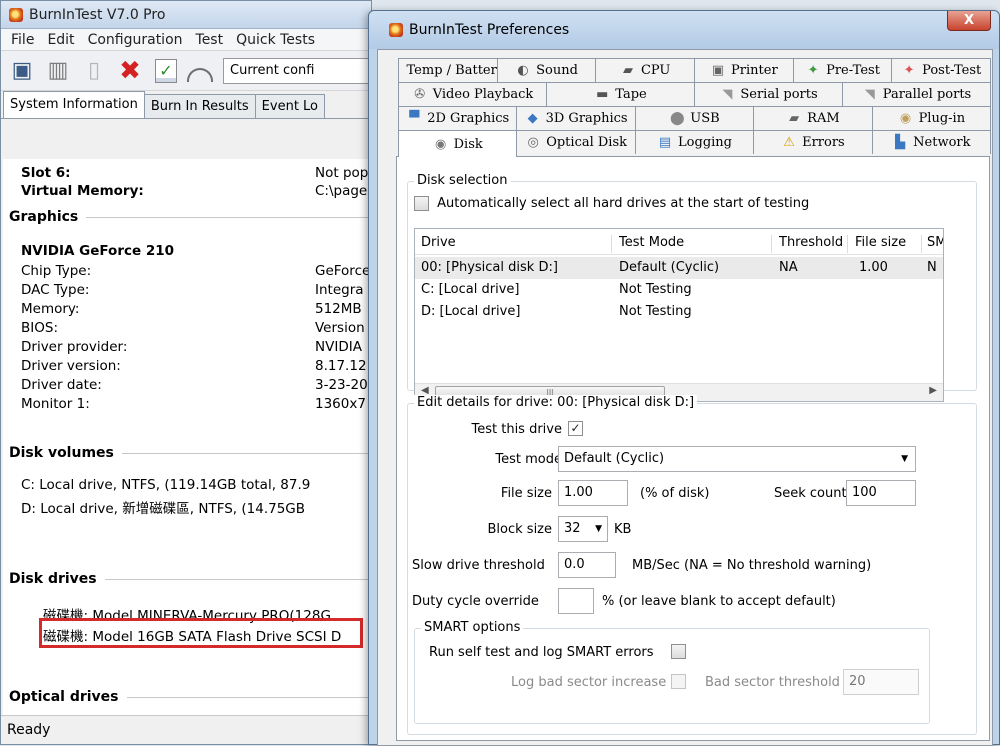  What do you see at coordinates (340, 404) in the screenshot?
I see `graphics-row-value: 1360x7` at bounding box center [340, 404].